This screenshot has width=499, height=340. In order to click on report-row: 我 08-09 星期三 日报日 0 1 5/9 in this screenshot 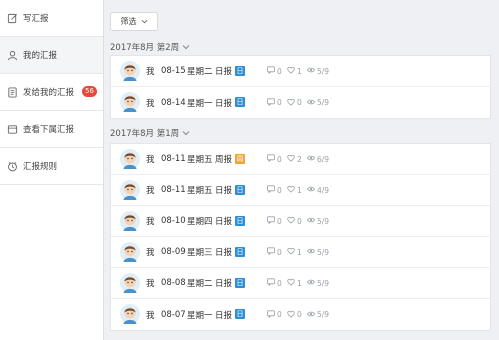, I will do `click(300, 252)`.